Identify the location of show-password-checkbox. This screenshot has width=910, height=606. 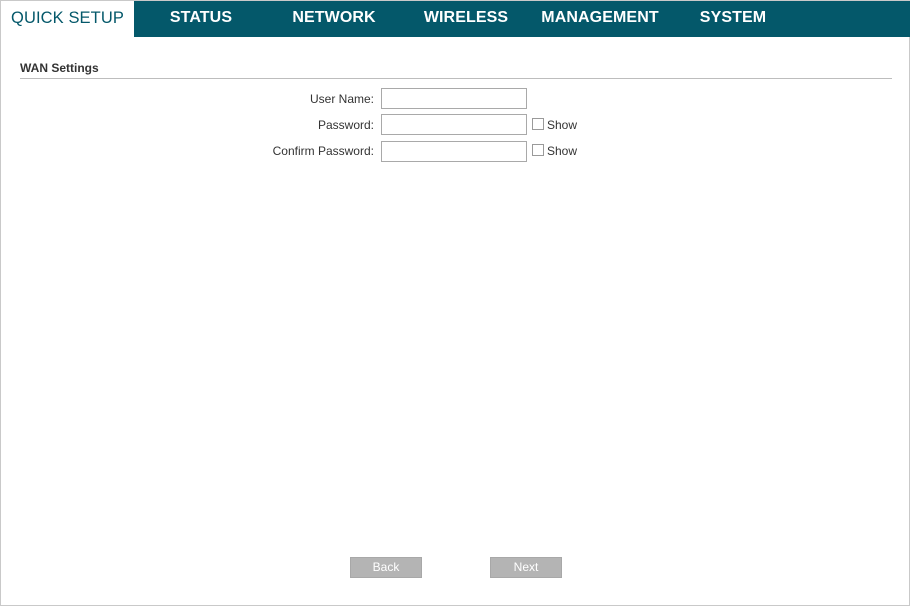
(538, 124).